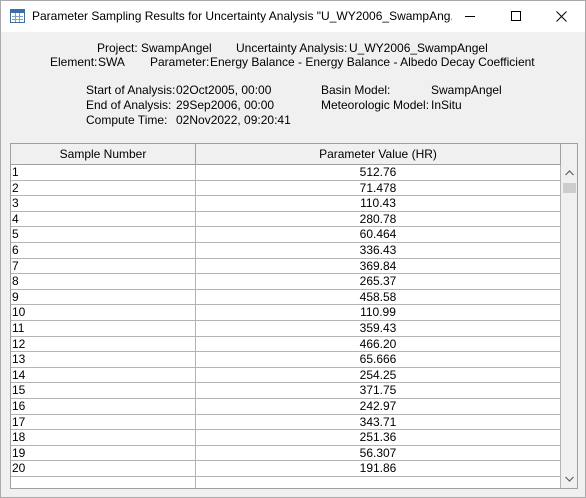 The height and width of the screenshot is (498, 586). I want to click on compute-value: 02Nov2022, 09:20:41, so click(233, 120).